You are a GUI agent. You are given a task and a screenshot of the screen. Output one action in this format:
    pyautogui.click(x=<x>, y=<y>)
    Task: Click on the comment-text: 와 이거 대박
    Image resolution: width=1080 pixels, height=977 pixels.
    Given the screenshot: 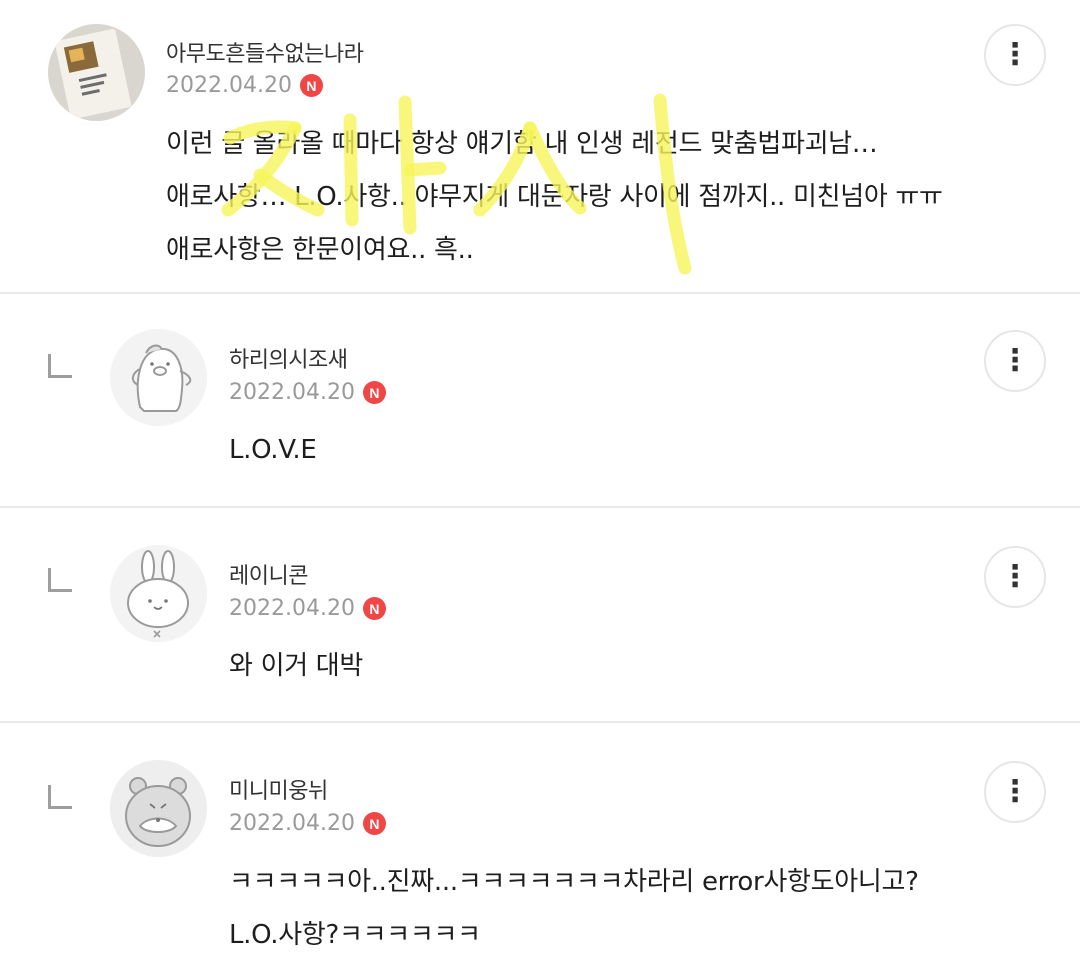 What is the action you would take?
    pyautogui.click(x=296, y=666)
    